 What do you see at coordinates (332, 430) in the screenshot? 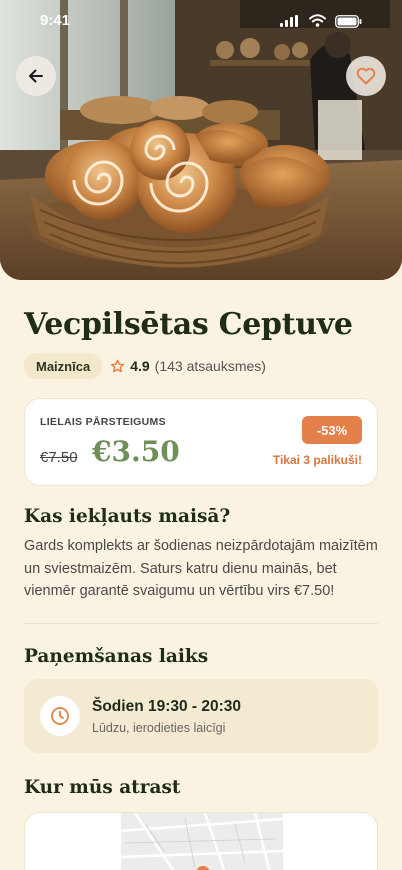
I see `discount-badge: -53%` at bounding box center [332, 430].